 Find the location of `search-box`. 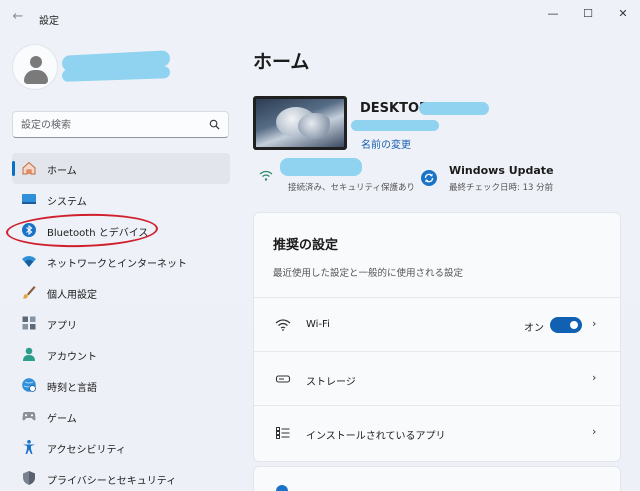

search-box is located at coordinates (120, 124).